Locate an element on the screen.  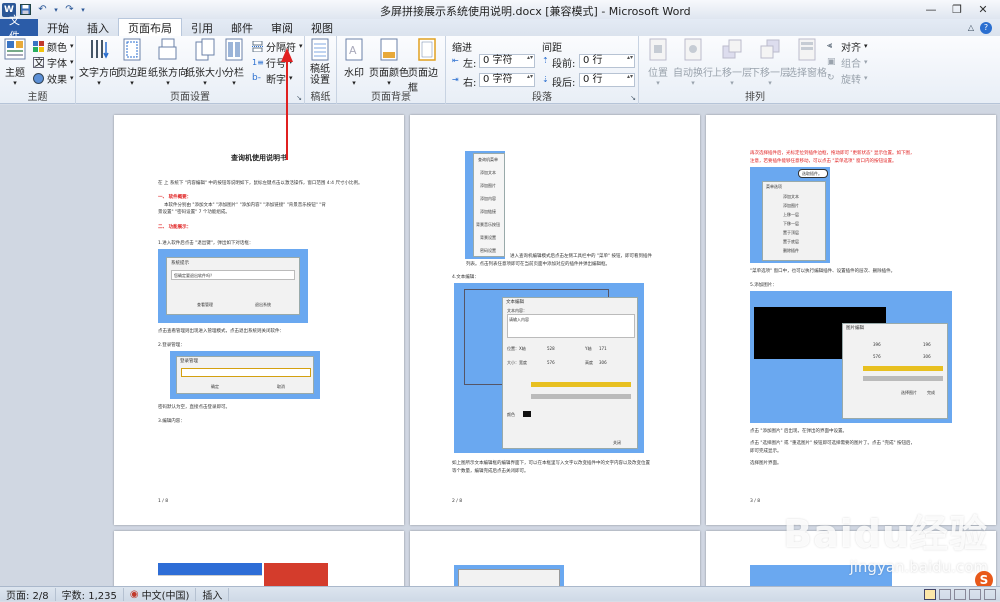
image-editor-width-value: 576 is located at coordinates (877, 356).